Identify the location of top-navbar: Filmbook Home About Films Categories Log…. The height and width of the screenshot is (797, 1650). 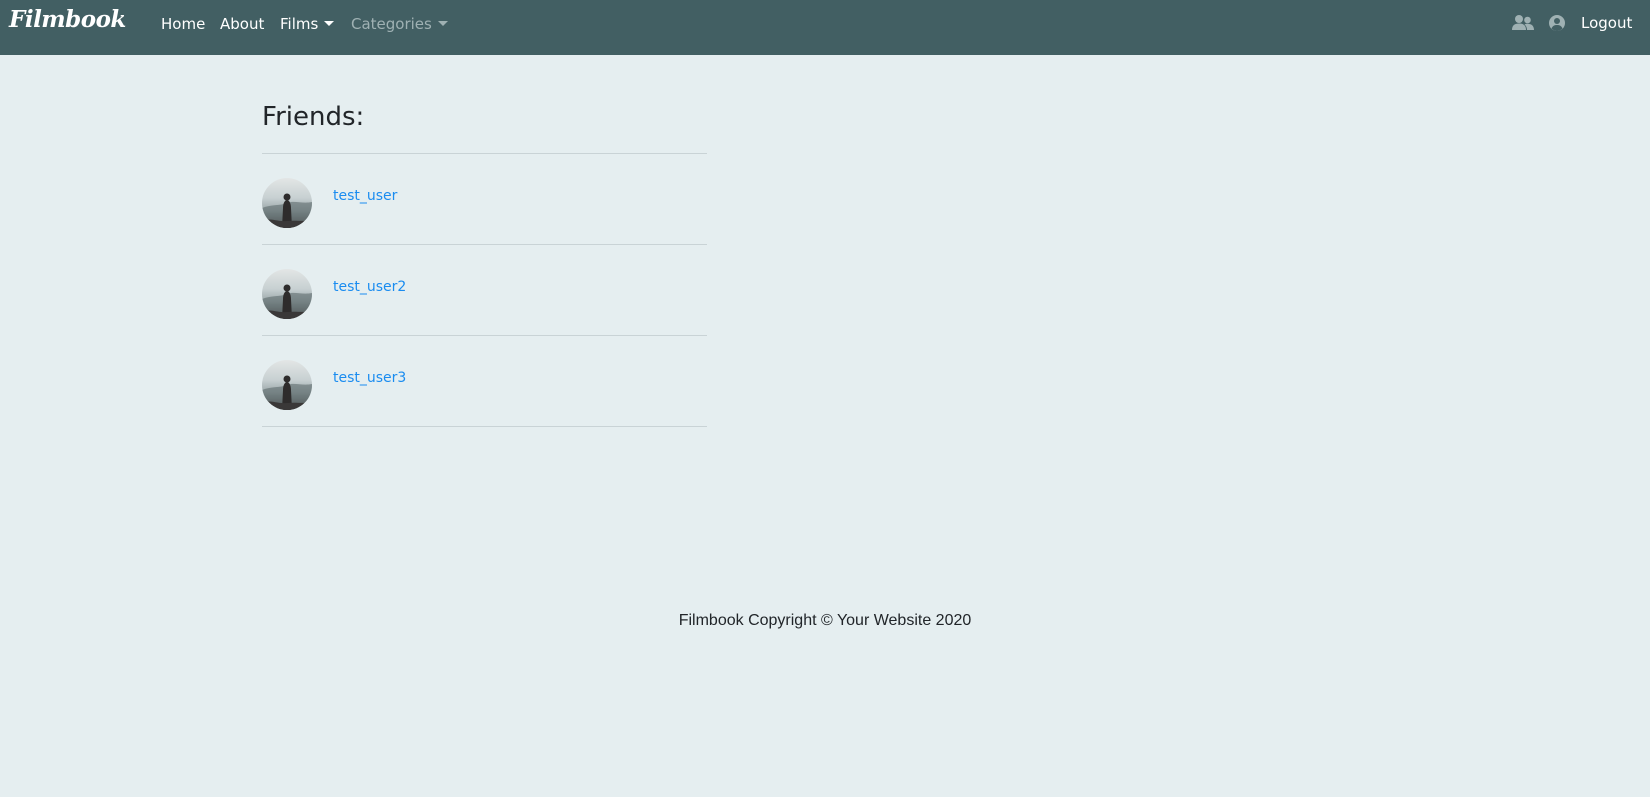
(825, 27).